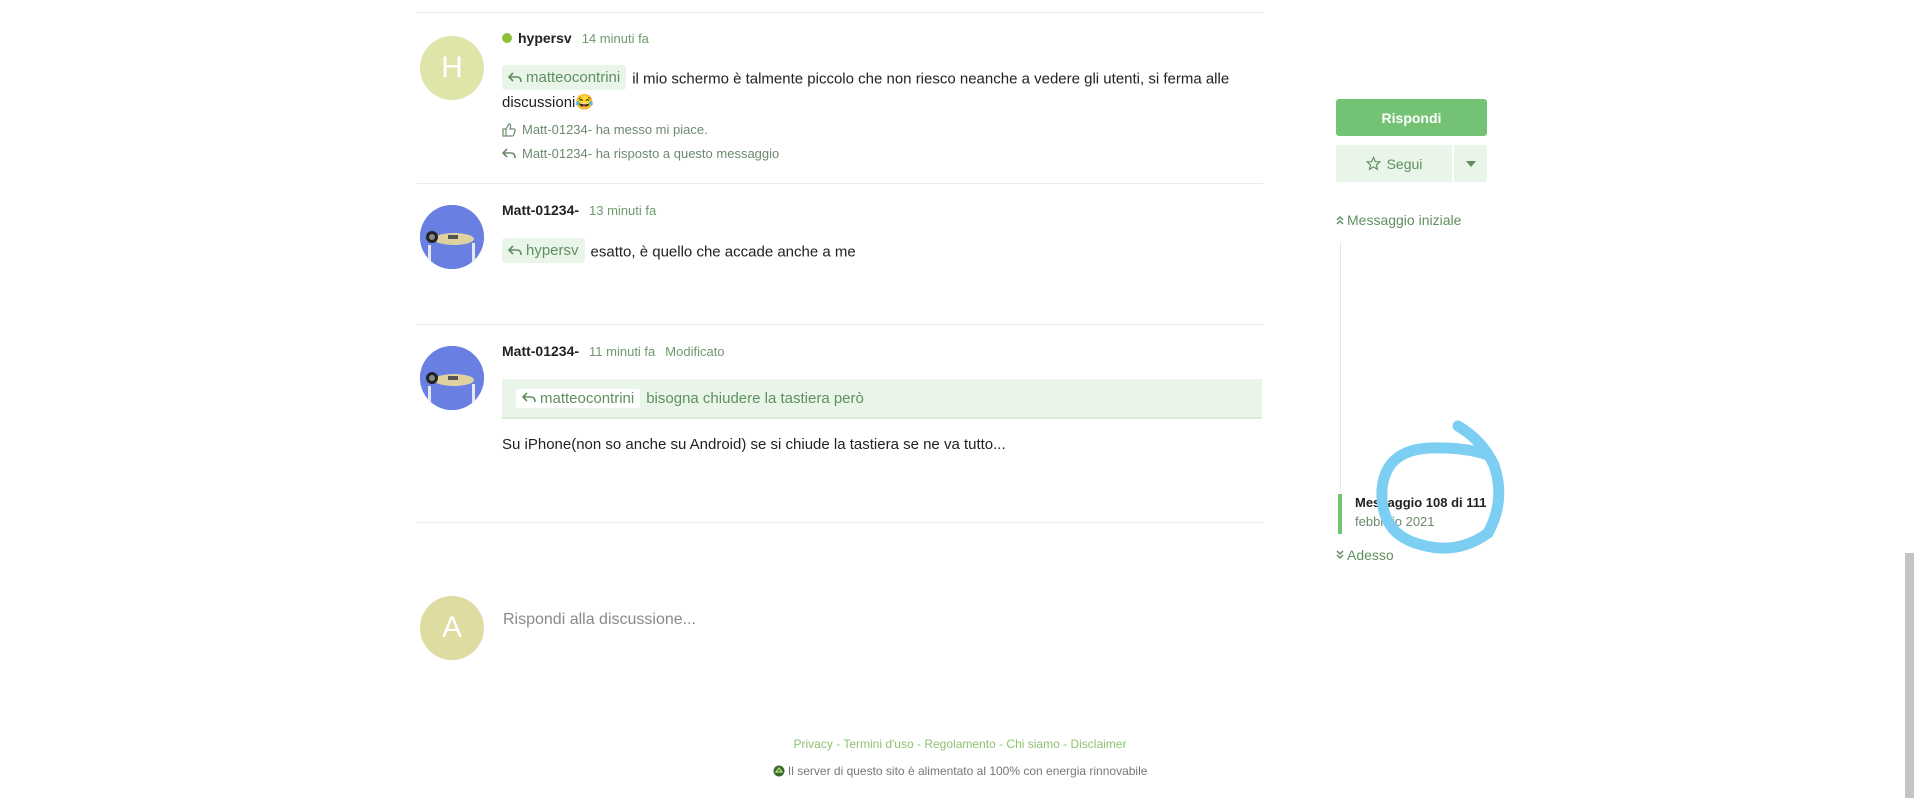 The image size is (1920, 810). Describe the element at coordinates (1032, 744) in the screenshot. I see `footer-link-about: Chi siamo` at that location.